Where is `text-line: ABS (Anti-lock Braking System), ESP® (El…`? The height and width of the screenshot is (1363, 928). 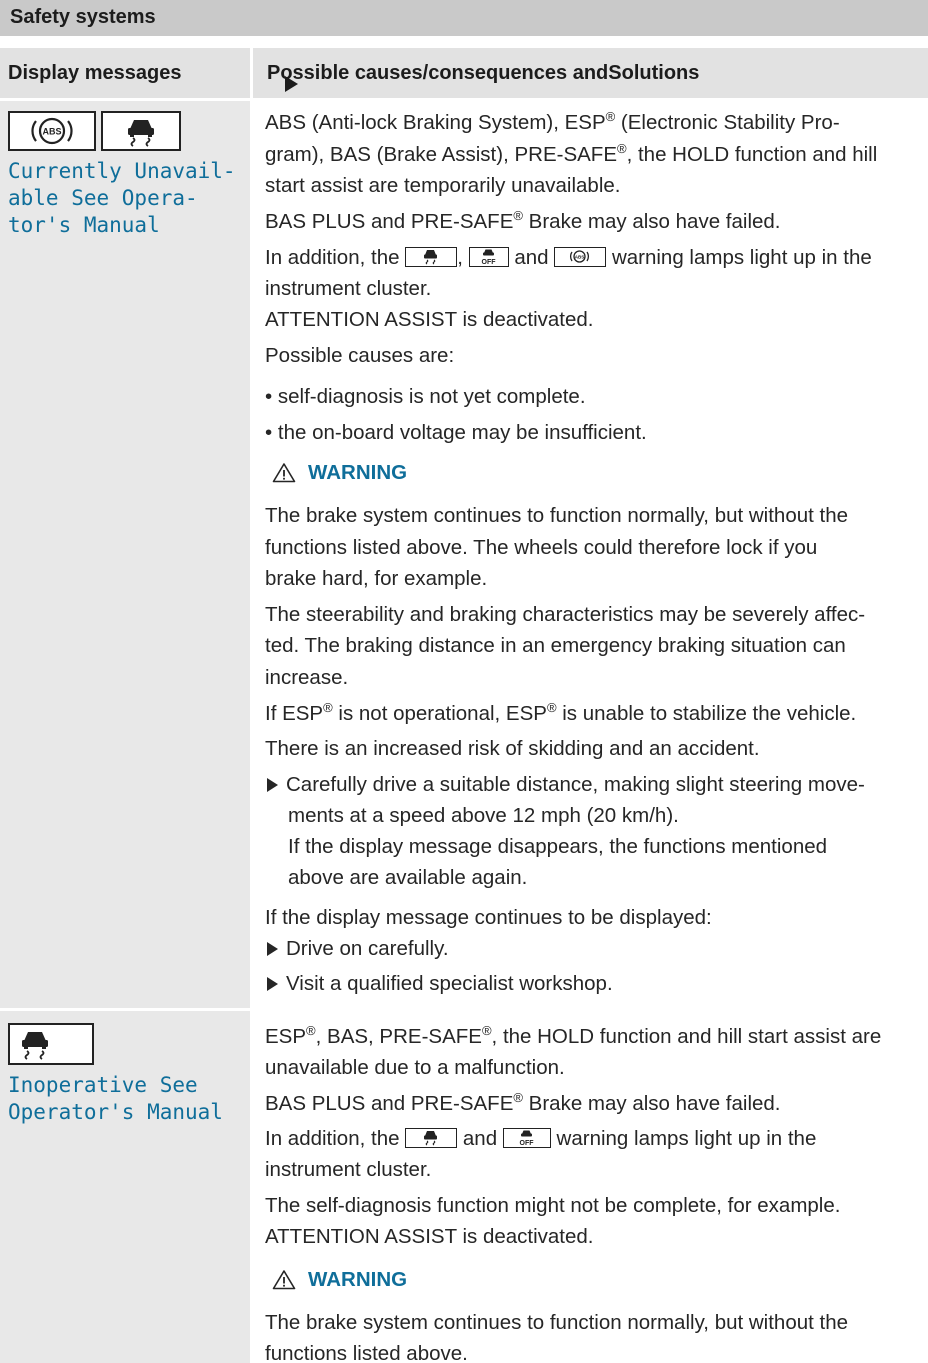
text-line: ABS (Anti-lock Braking System), ESP® (El… is located at coordinates (552, 121).